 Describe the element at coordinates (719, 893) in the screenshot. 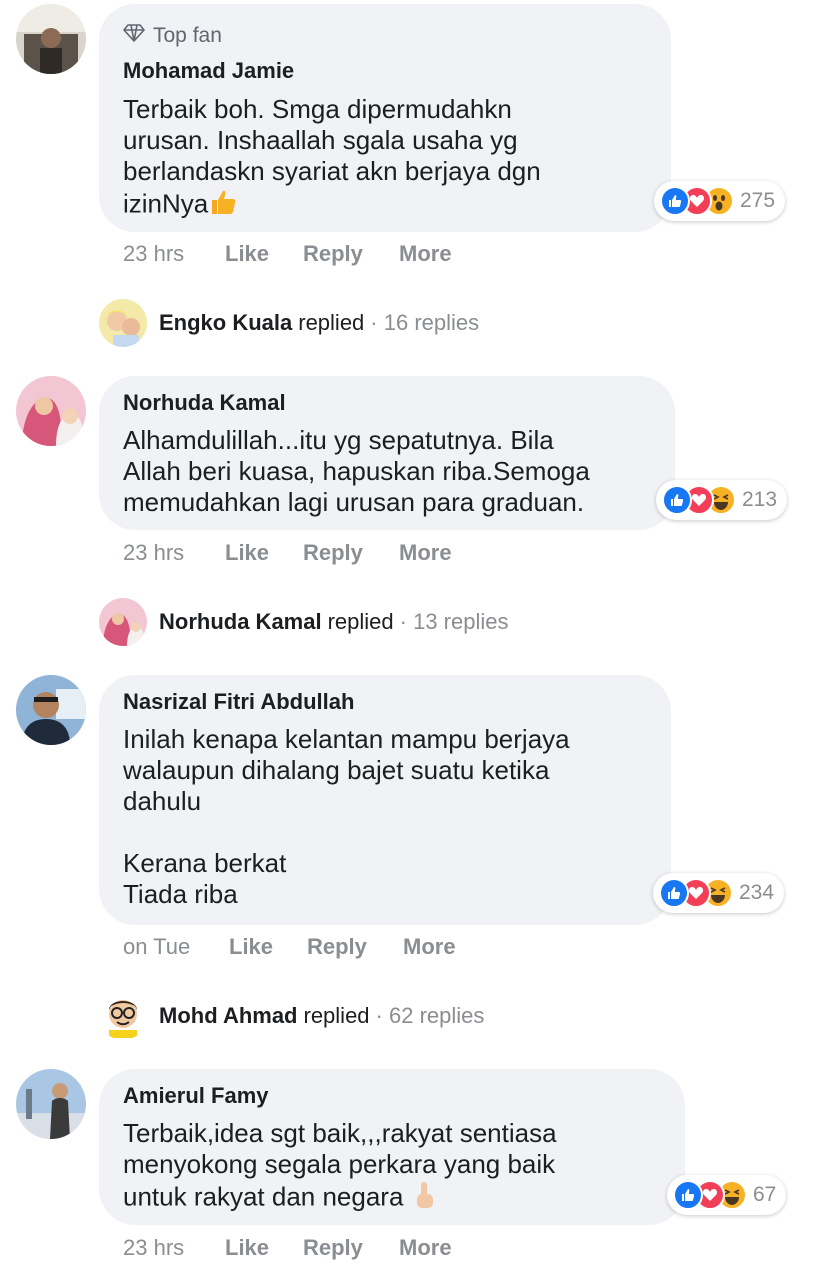

I see `reactions-summary: 234` at that location.